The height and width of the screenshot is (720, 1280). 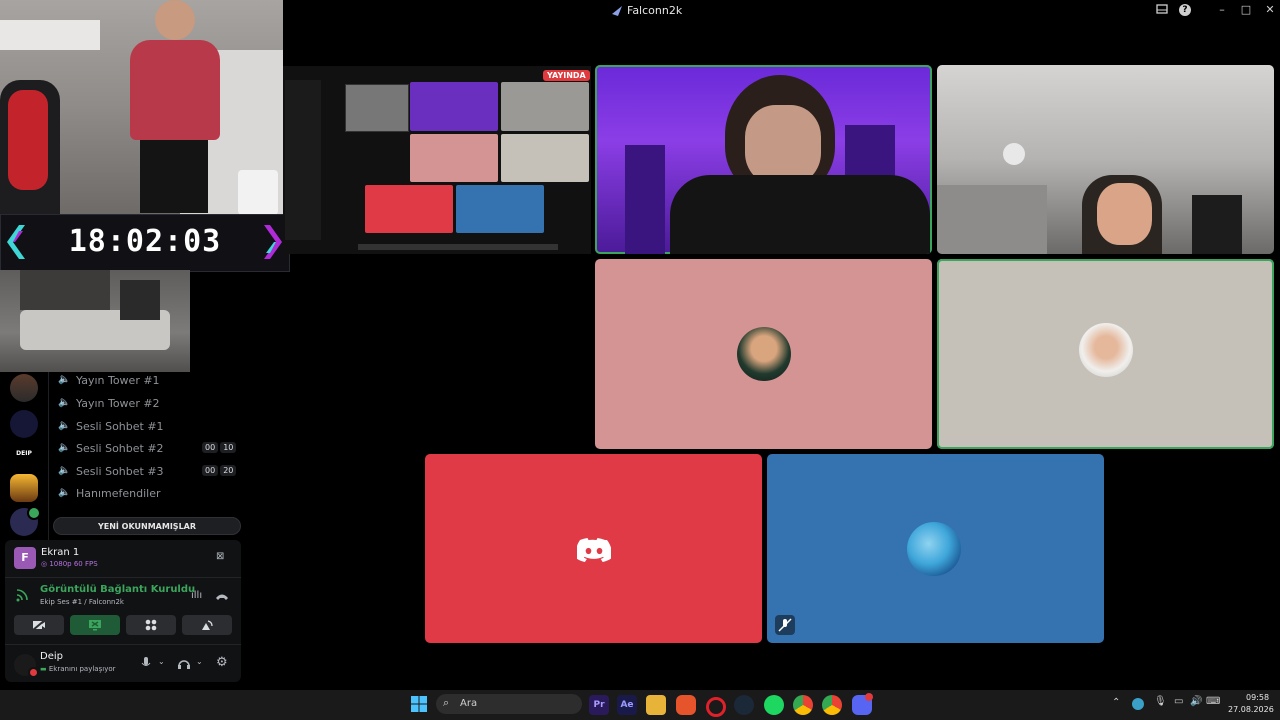 I want to click on help-icon: ?, so click(x=1185, y=10).